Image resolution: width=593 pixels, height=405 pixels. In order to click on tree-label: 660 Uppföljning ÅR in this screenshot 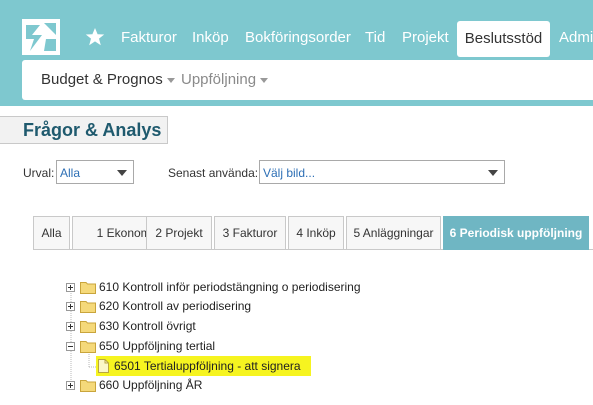, I will do `click(151, 385)`.